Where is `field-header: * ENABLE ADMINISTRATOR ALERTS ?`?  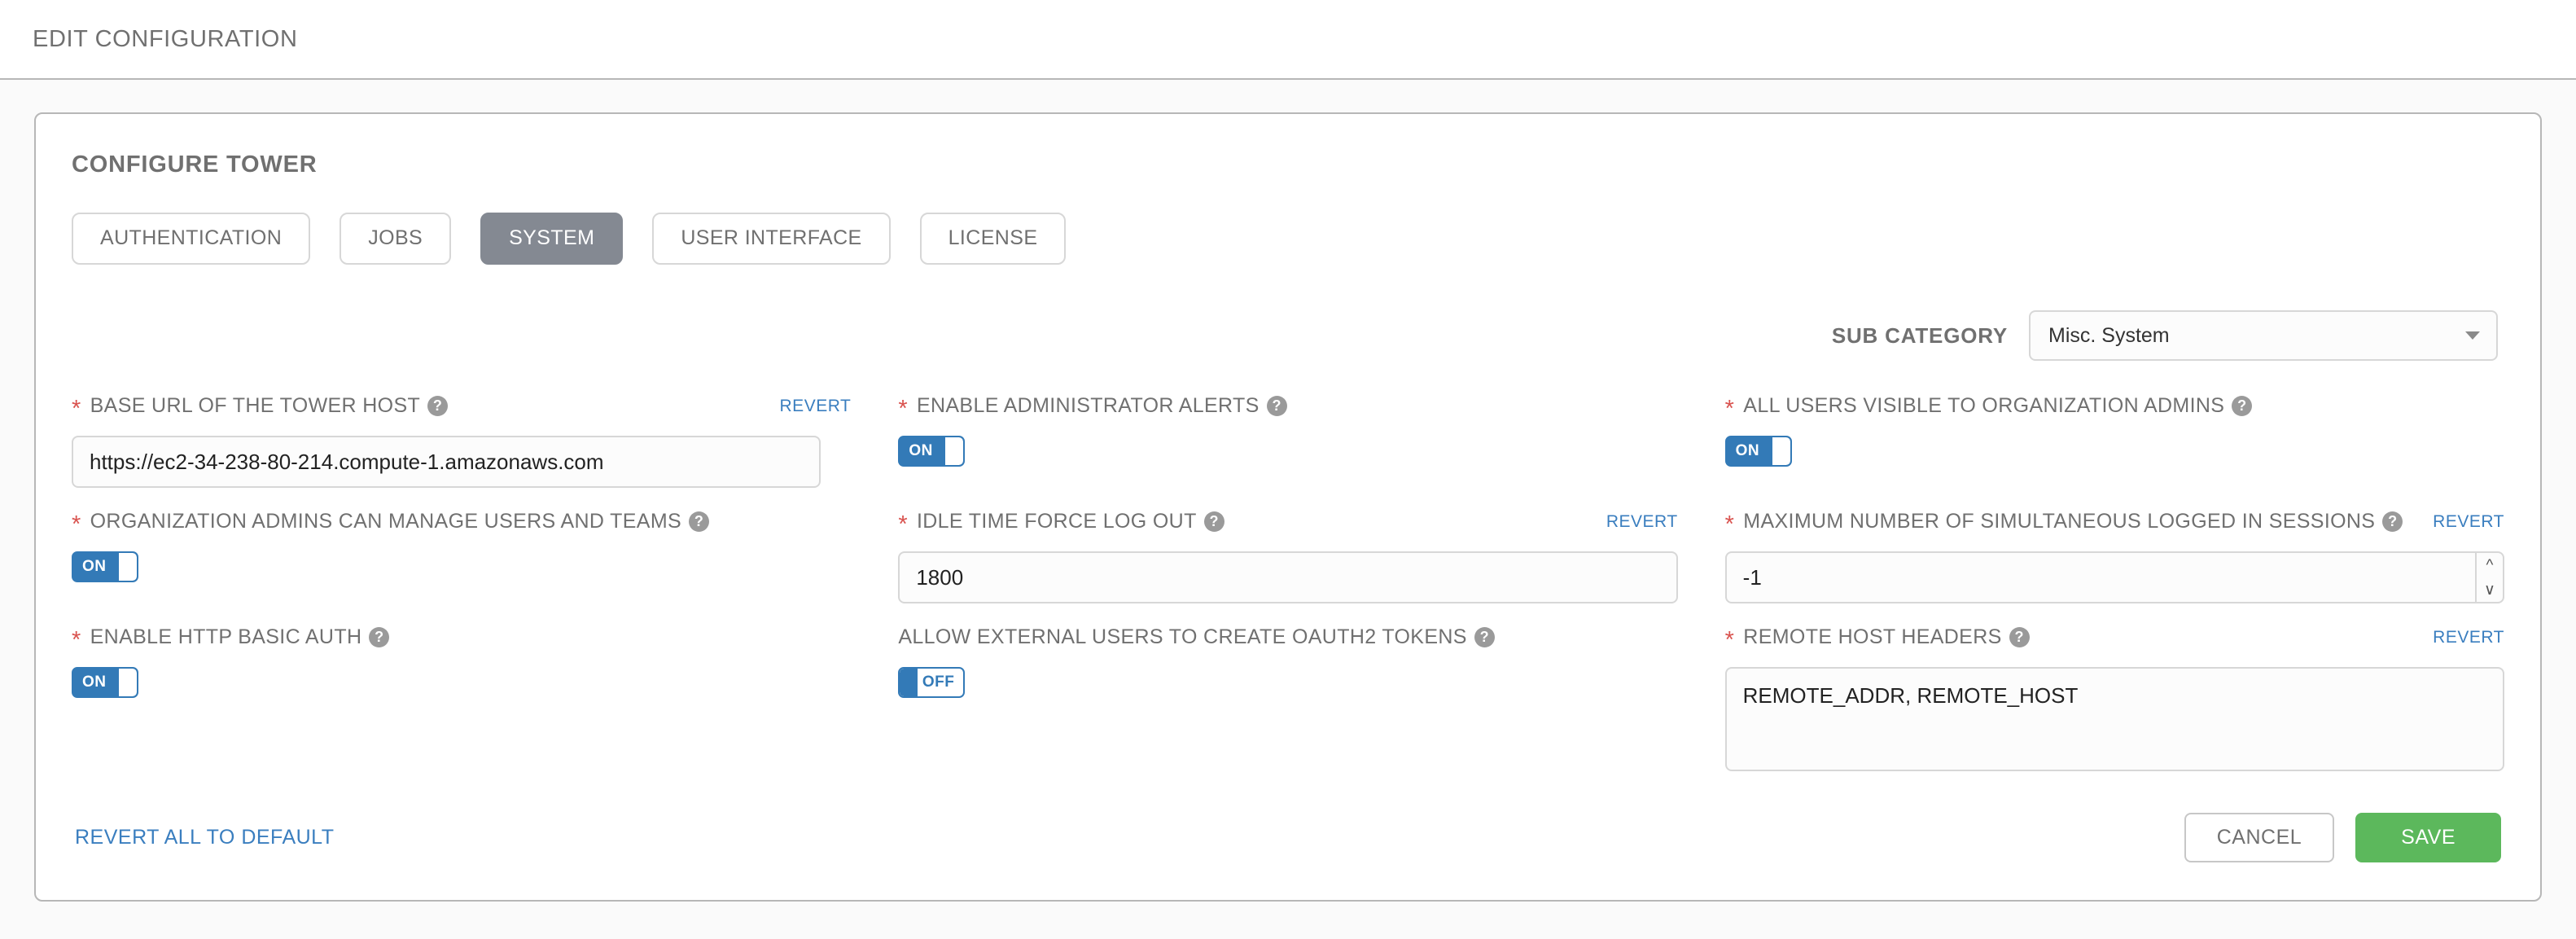
field-header: * ENABLE ADMINISTRATOR ALERTS ? is located at coordinates (1287, 409).